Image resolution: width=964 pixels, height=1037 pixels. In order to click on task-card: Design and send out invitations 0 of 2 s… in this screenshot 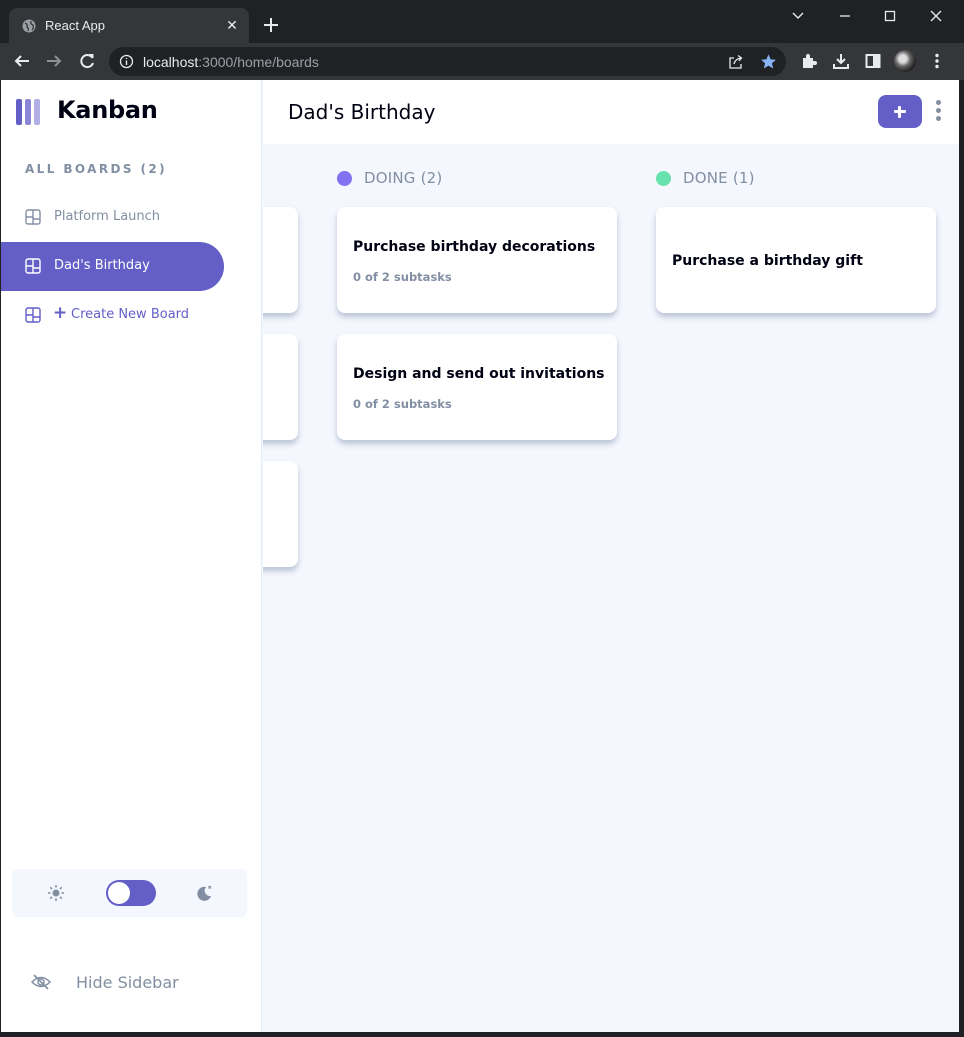, I will do `click(477, 387)`.